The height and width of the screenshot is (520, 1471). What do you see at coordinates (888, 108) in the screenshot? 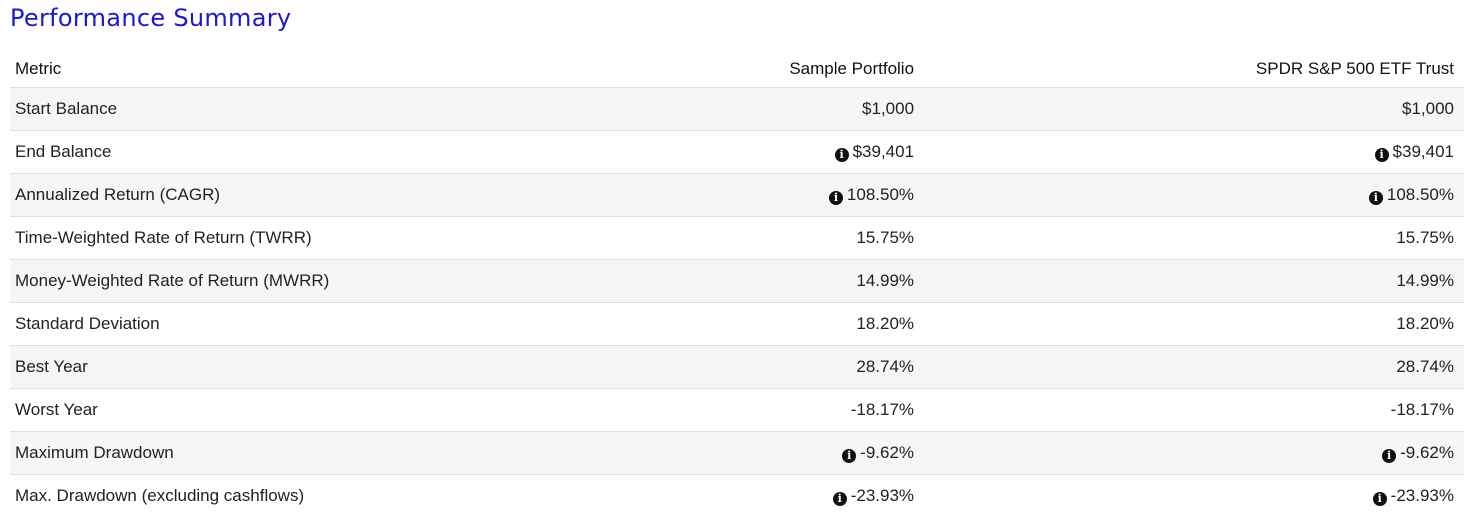
I see `portfolio-value: $1,000` at bounding box center [888, 108].